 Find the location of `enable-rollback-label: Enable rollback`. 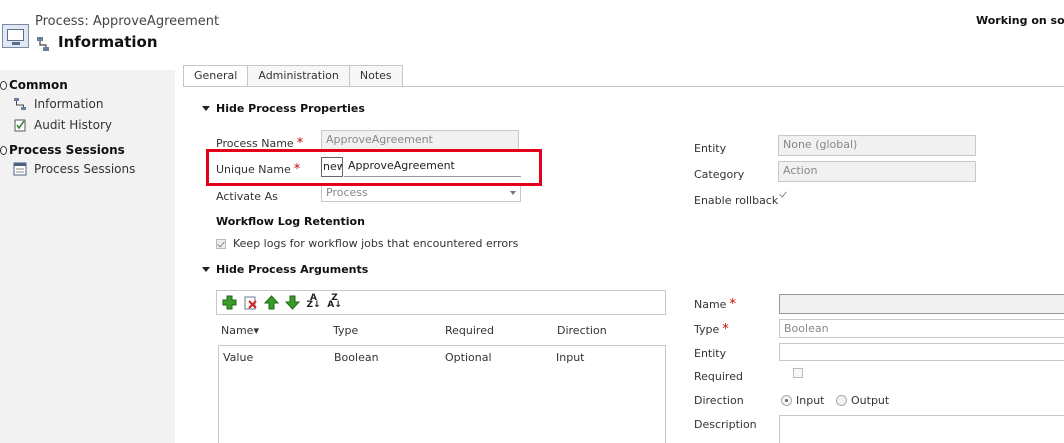

enable-rollback-label: Enable rollback is located at coordinates (736, 200).